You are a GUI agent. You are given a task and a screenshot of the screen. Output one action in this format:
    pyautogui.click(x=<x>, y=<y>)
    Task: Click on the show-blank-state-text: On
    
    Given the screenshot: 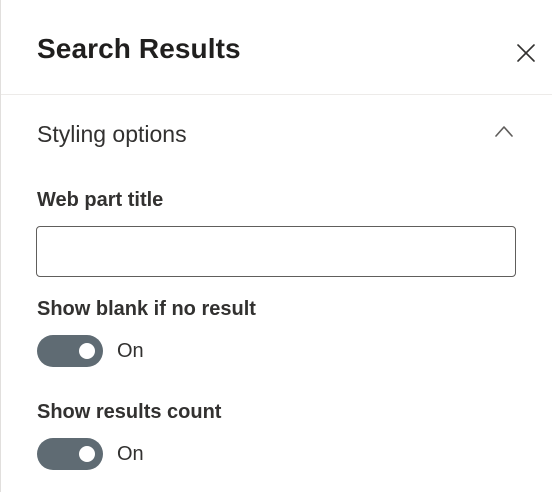 What is the action you would take?
    pyautogui.click(x=130, y=350)
    